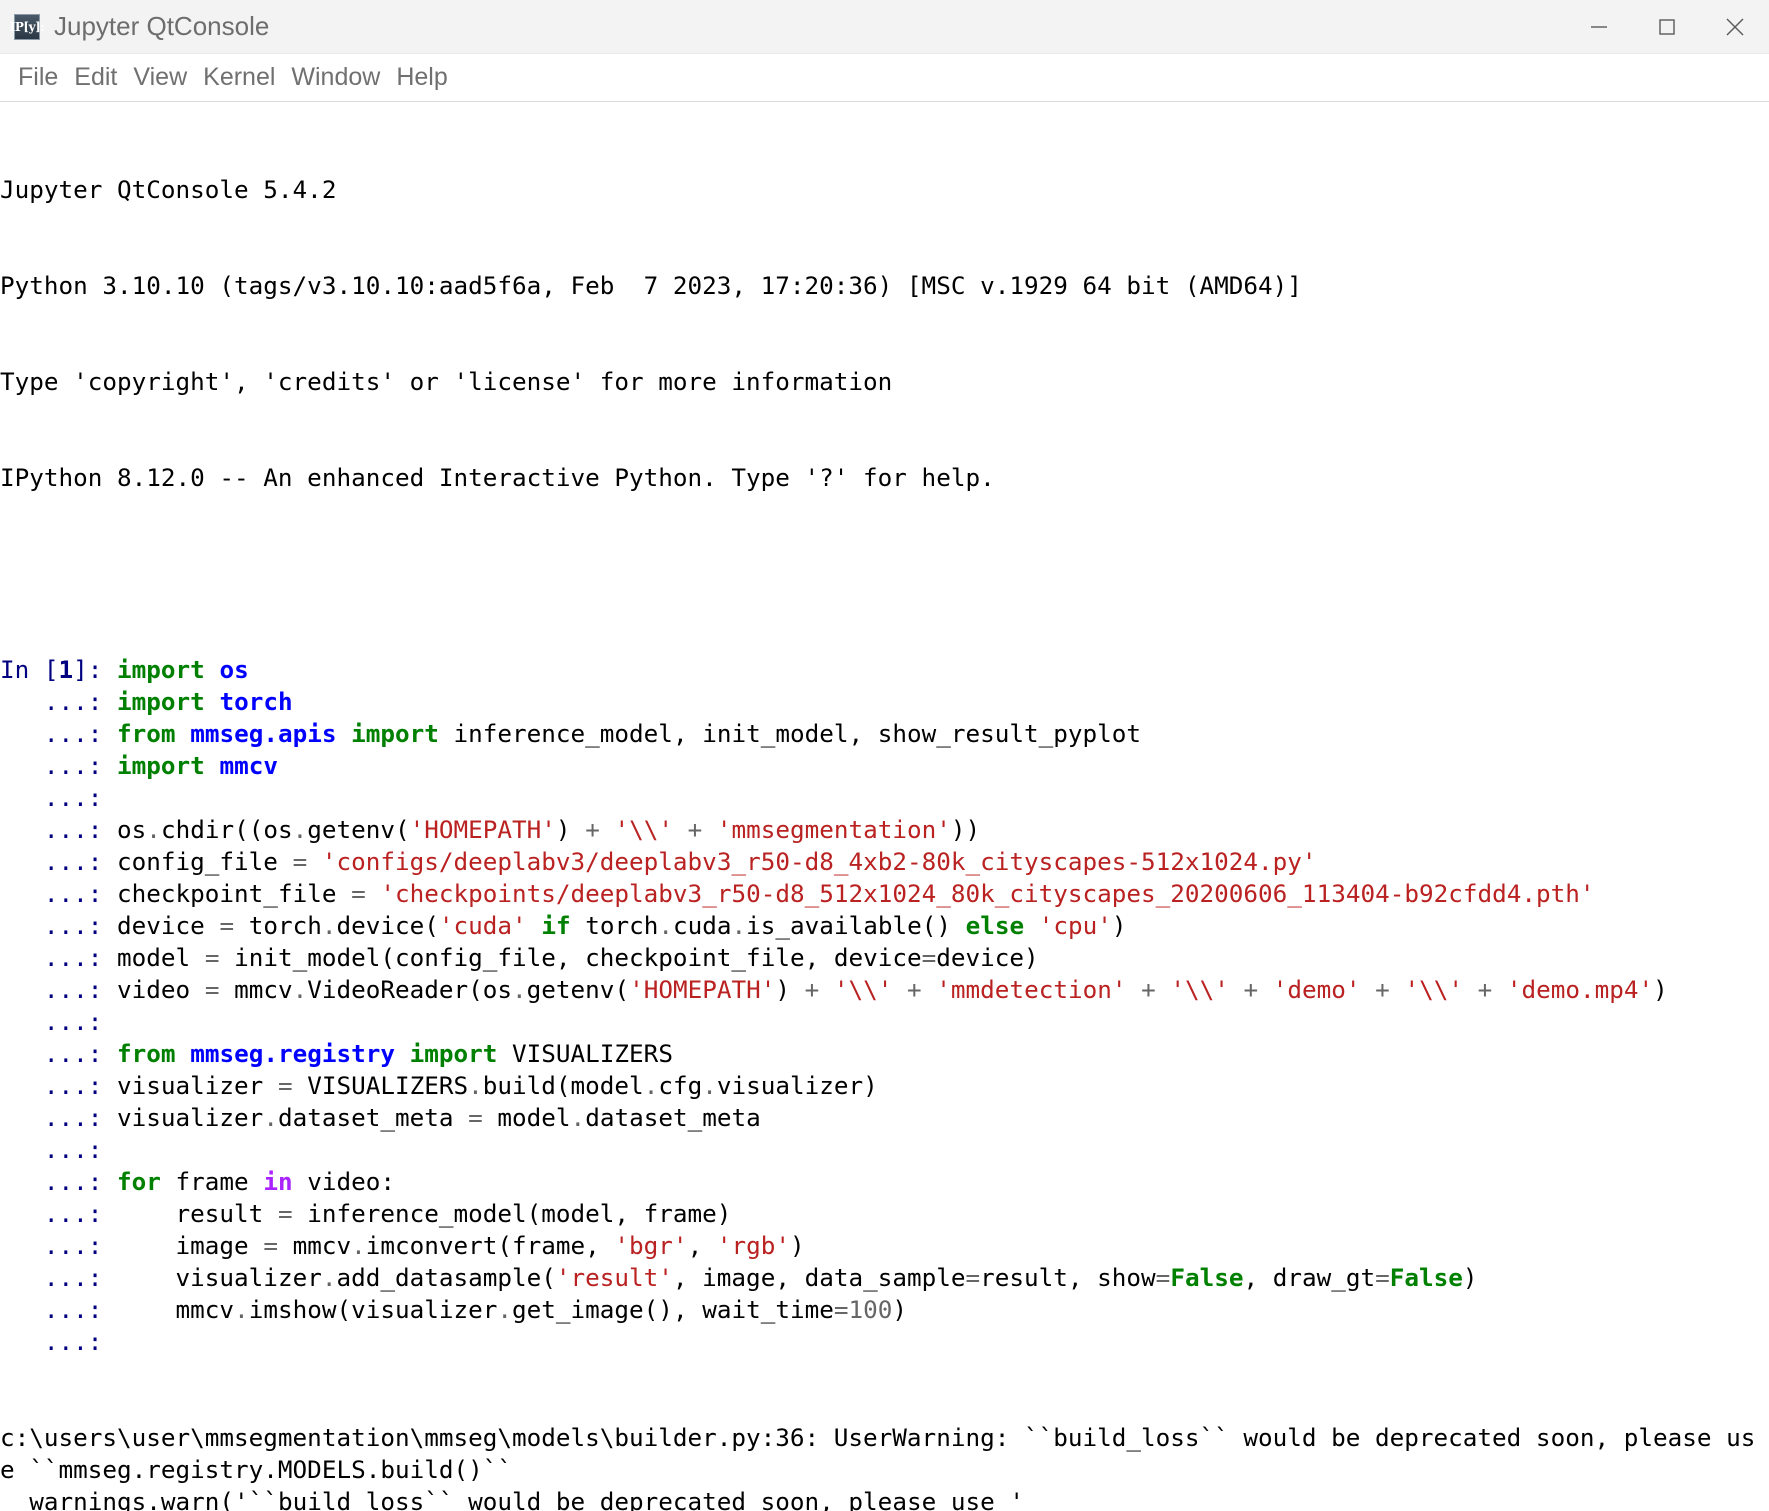 The width and height of the screenshot is (1769, 1511). Describe the element at coordinates (995, 925) in the screenshot. I see `code-token: else` at that location.